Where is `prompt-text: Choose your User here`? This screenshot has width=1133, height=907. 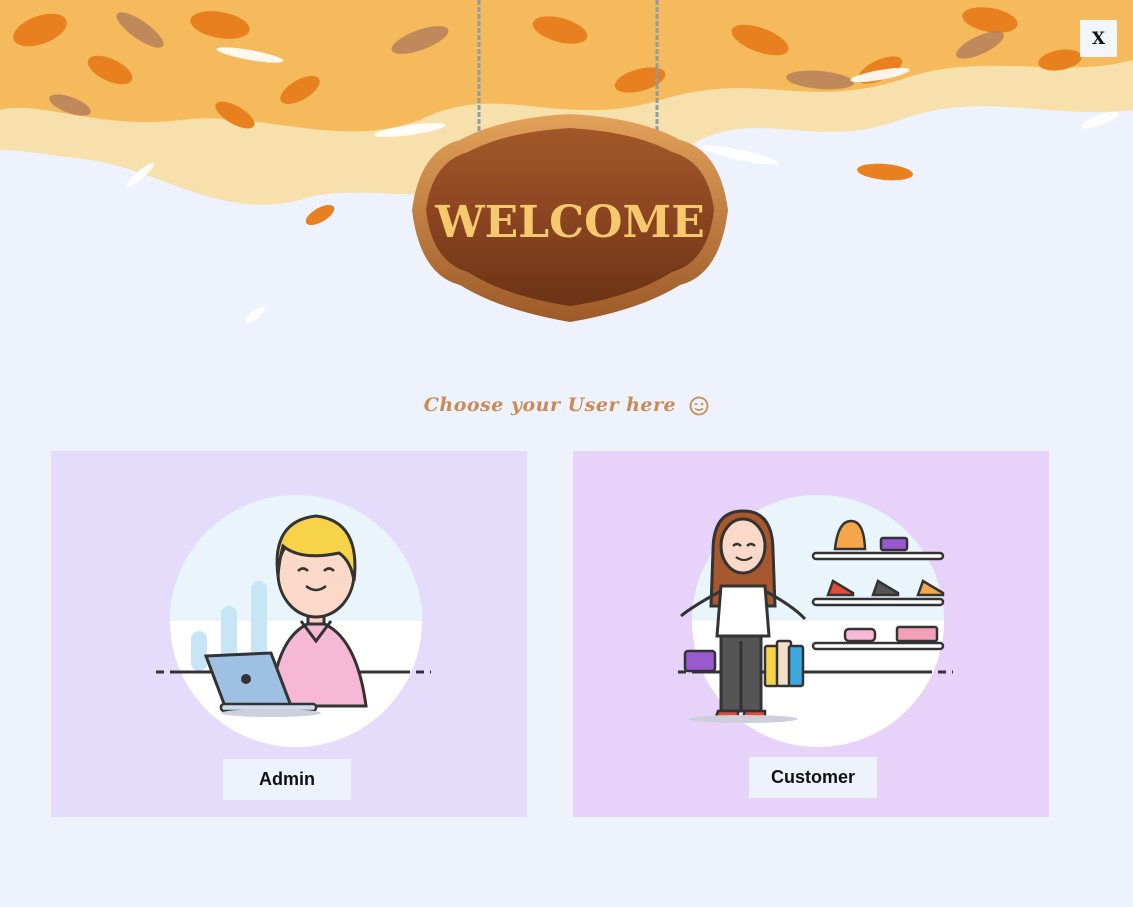 prompt-text: Choose your User here is located at coordinates (550, 405).